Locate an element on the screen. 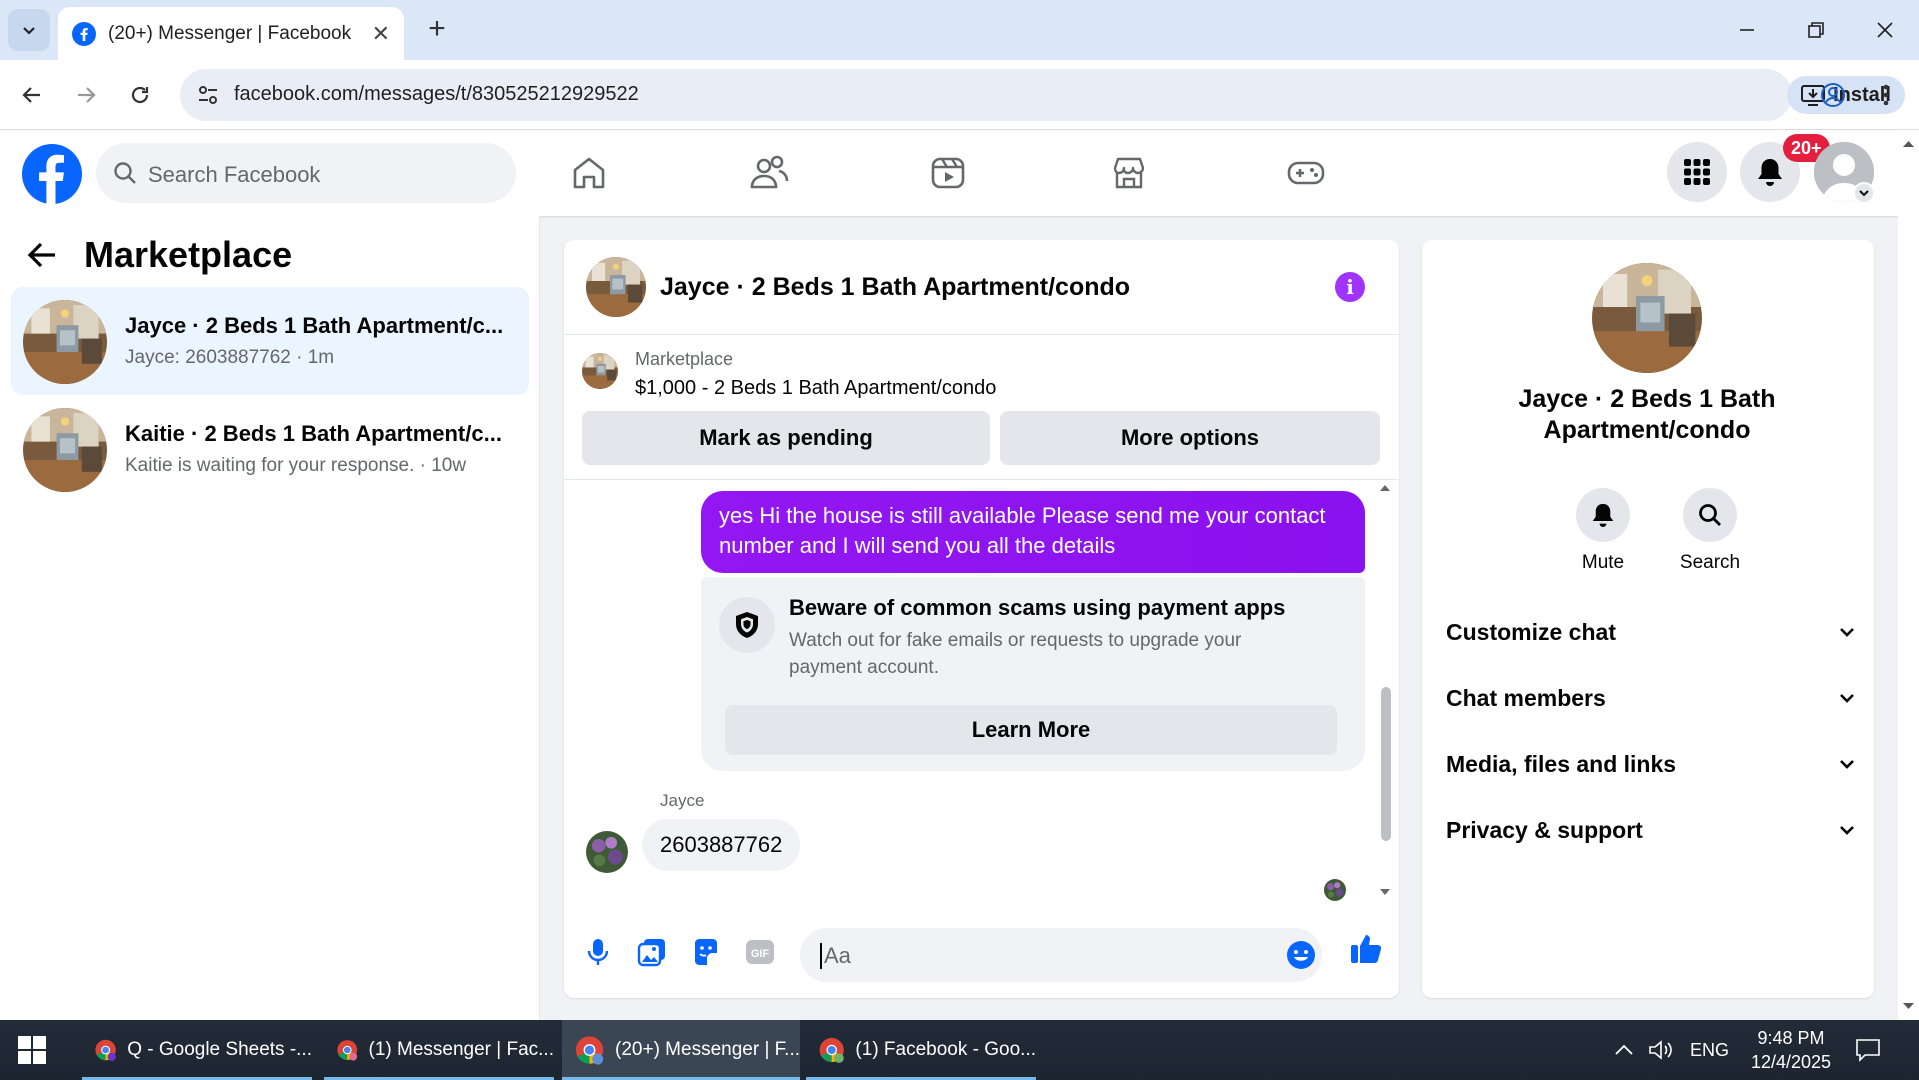 The image size is (1919, 1080). nav-marketplace is located at coordinates (1129, 173).